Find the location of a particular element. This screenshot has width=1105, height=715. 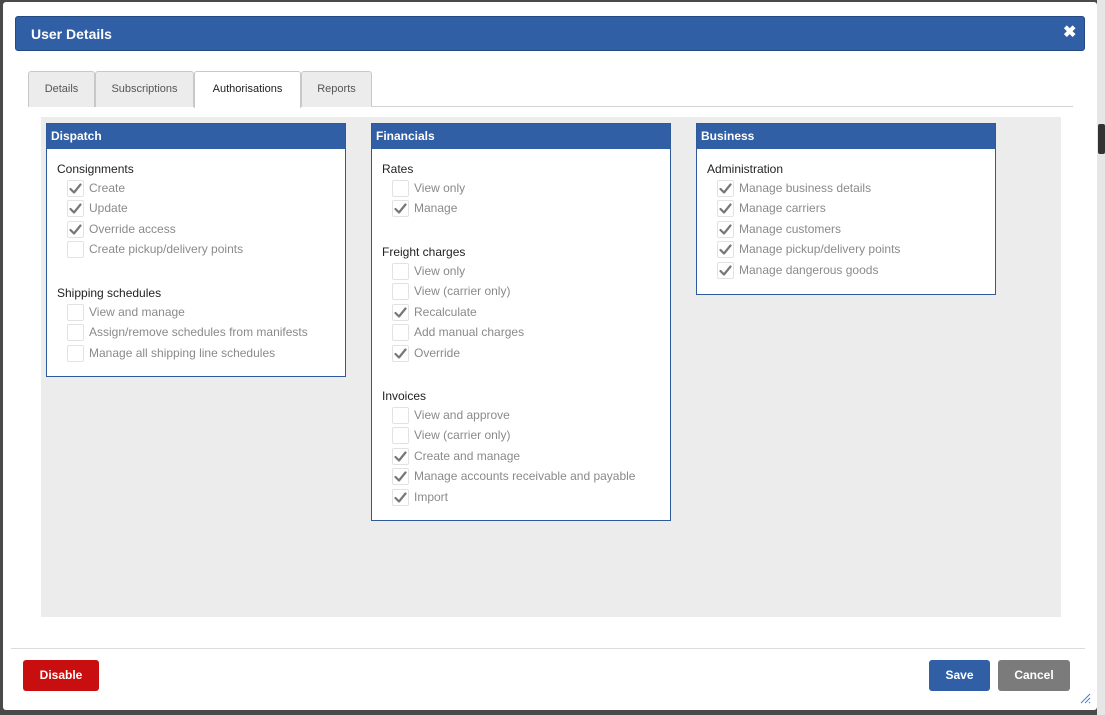

option-label: Add manual charges is located at coordinates (469, 332).